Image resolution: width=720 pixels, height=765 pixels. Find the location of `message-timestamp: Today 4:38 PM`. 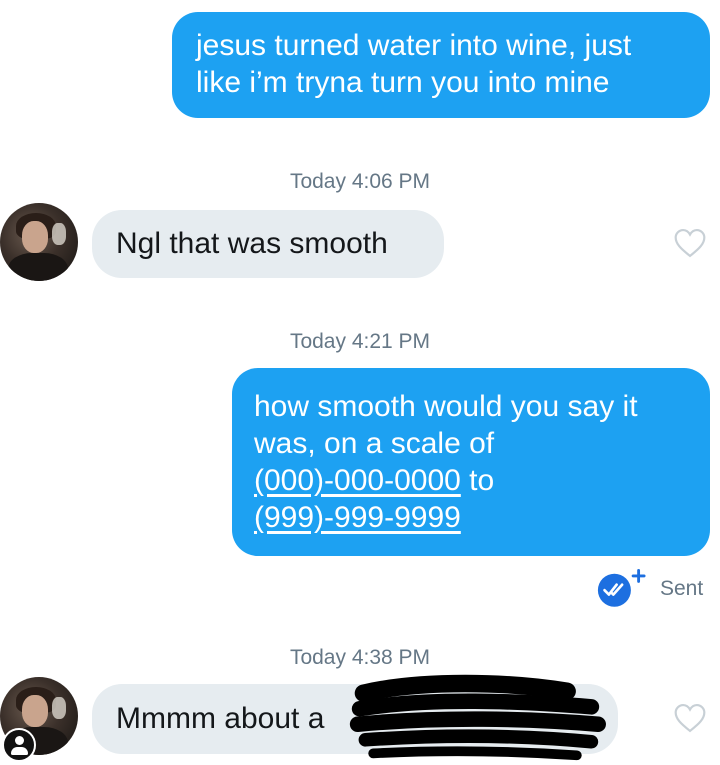

message-timestamp: Today 4:38 PM is located at coordinates (360, 657).